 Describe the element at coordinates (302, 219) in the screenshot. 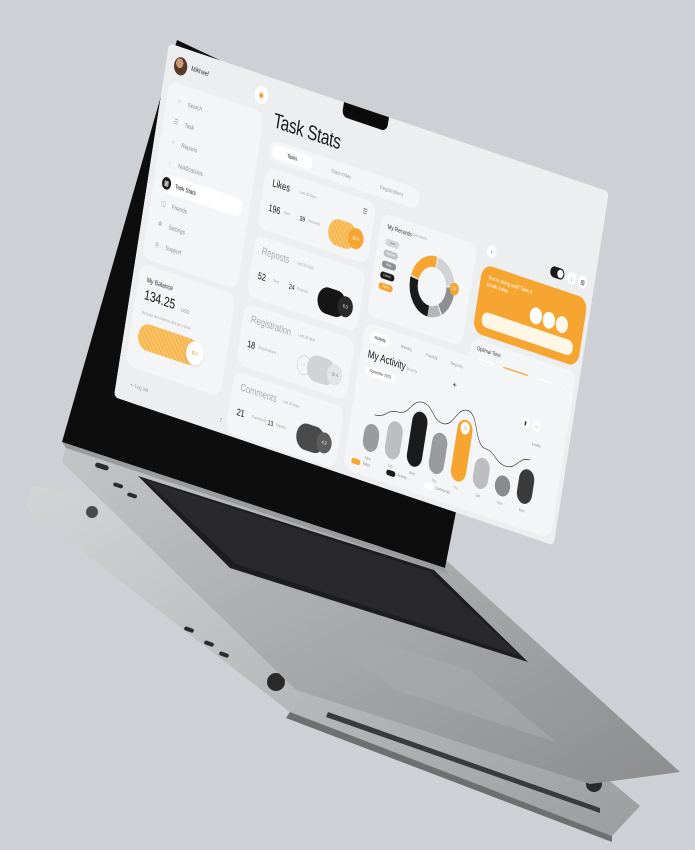

I see `stat-secondary-value: 39` at that location.